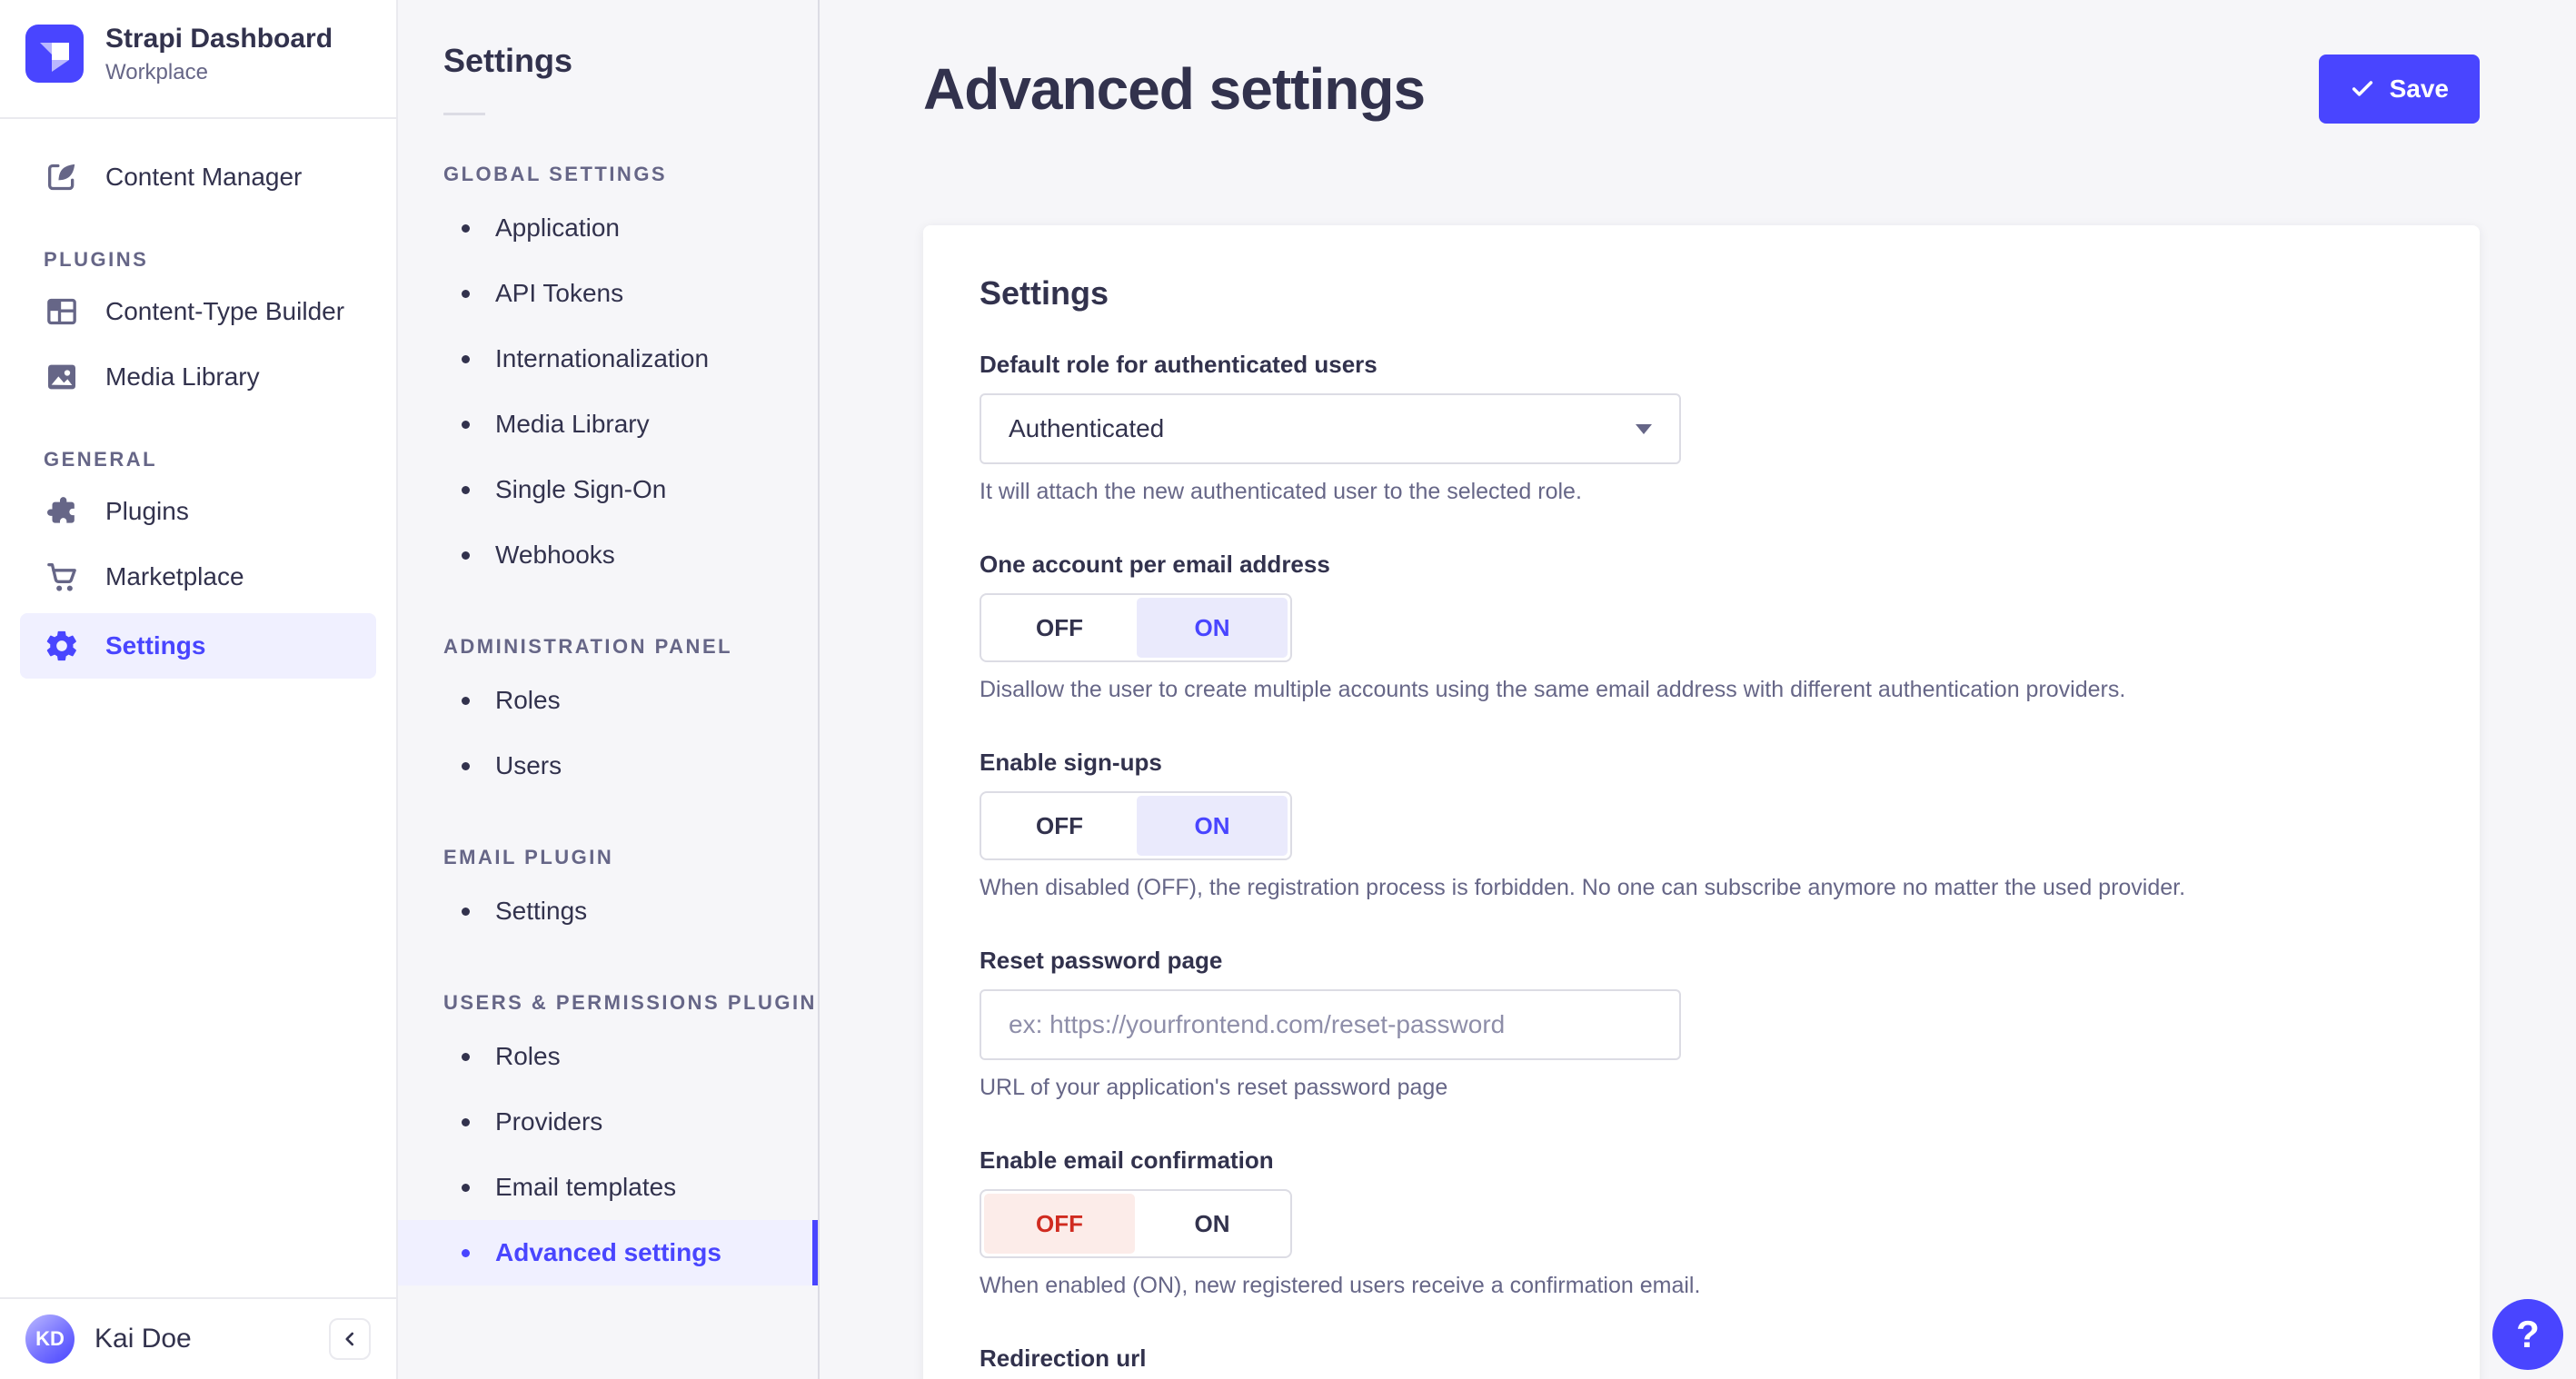 This screenshot has width=2576, height=1379. Describe the element at coordinates (2419, 88) in the screenshot. I see `save-button-label: Save` at that location.